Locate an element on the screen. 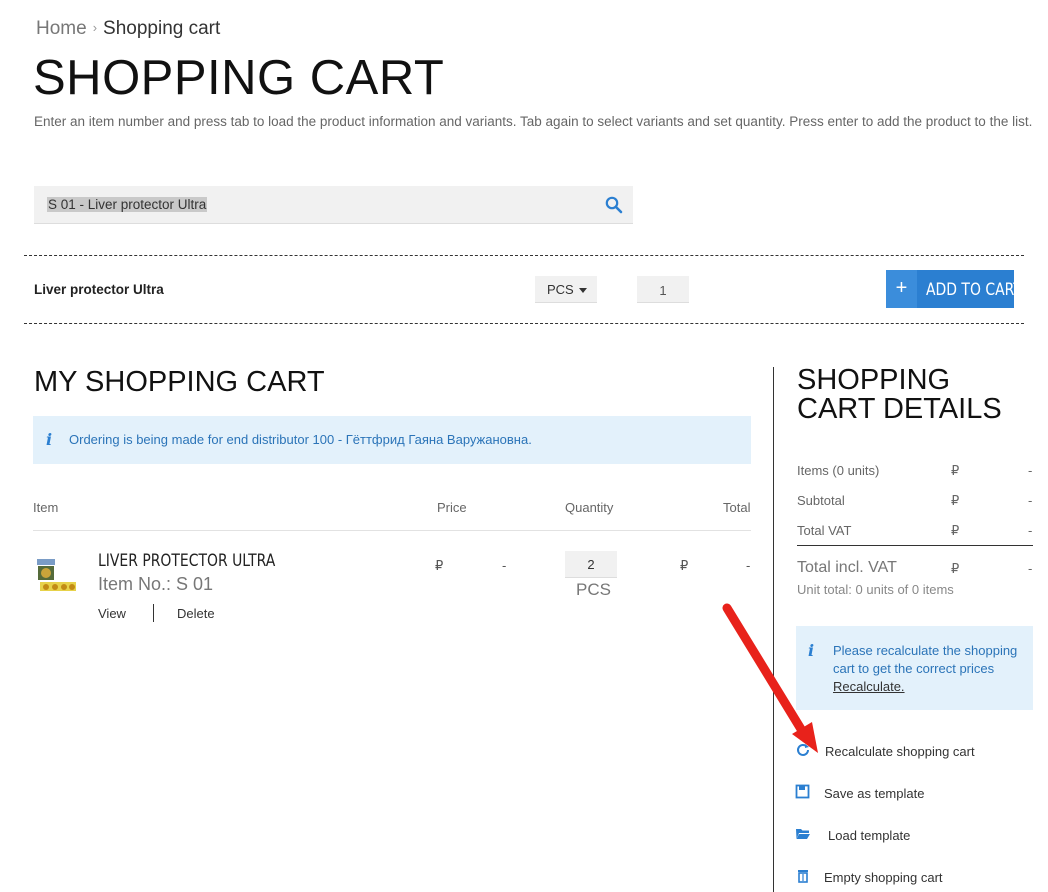  save-as-template-button: Save as template is located at coordinates (874, 793).